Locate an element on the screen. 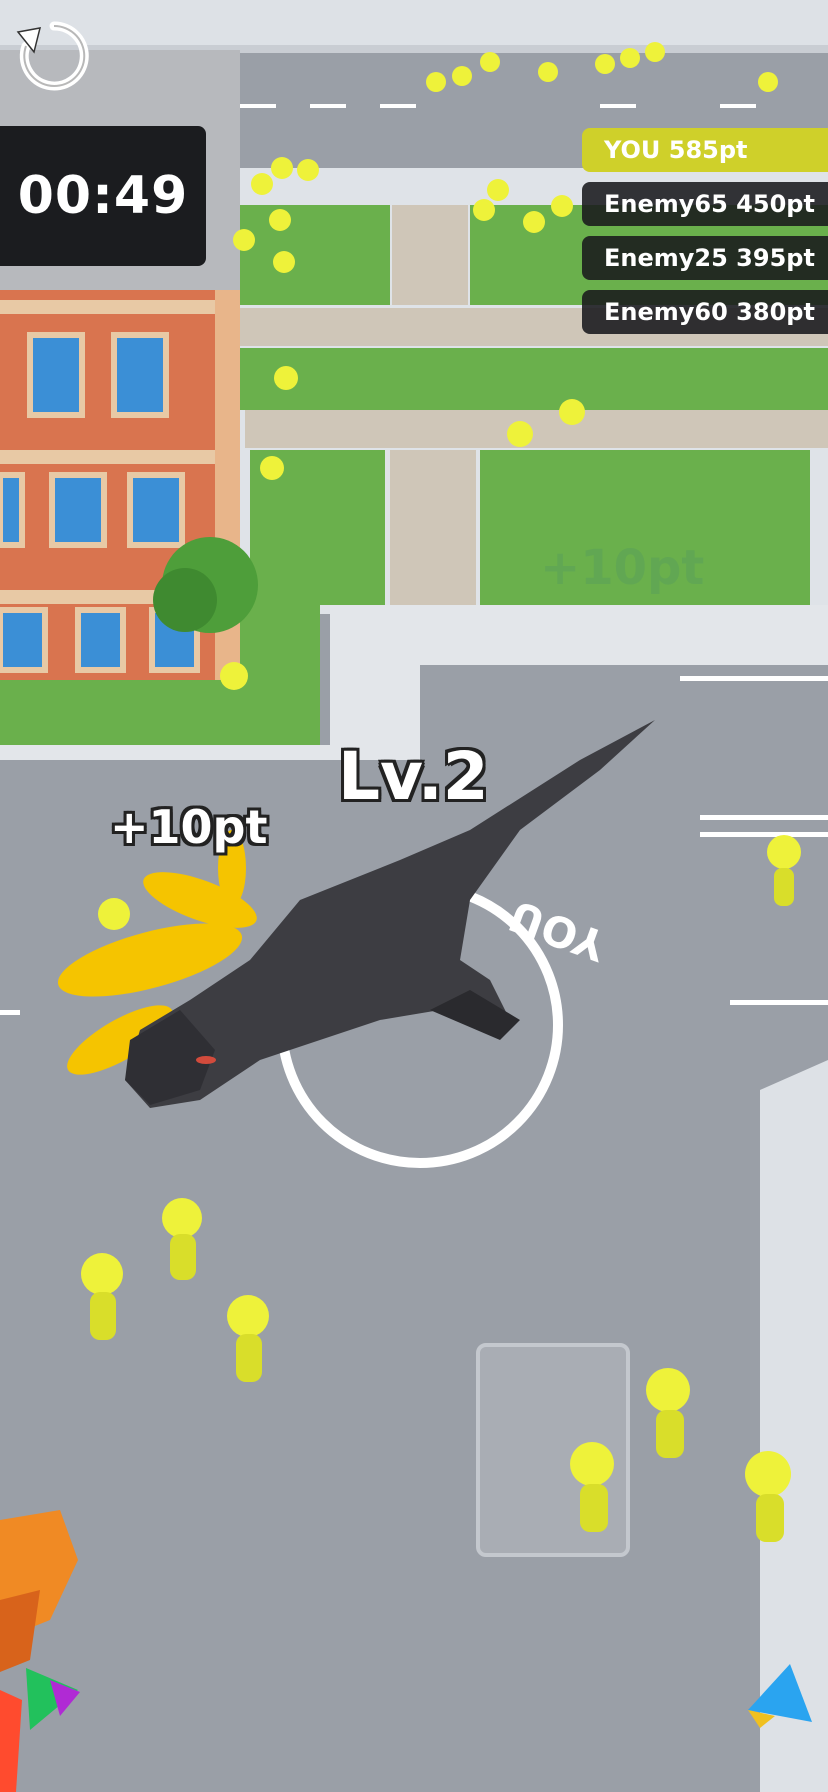  leaderboard-points: 450pt is located at coordinates (775, 204).